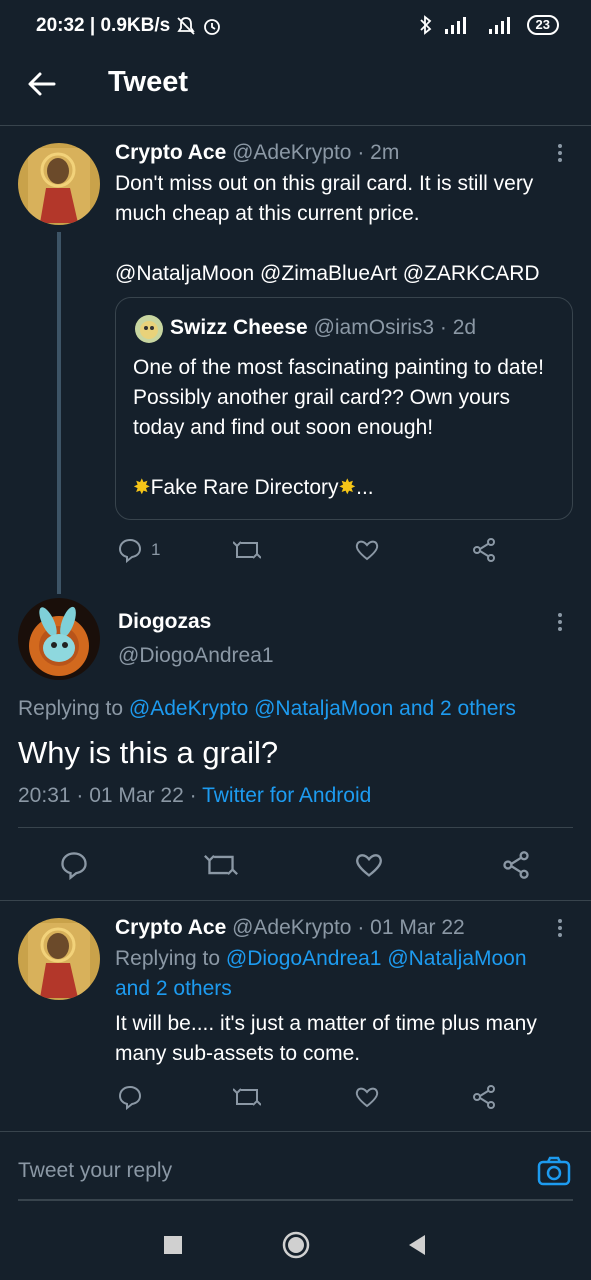  Describe the element at coordinates (107, 795) in the screenshot. I see `timestamp-text: 20:31 · 01 Mar 22 ·` at that location.